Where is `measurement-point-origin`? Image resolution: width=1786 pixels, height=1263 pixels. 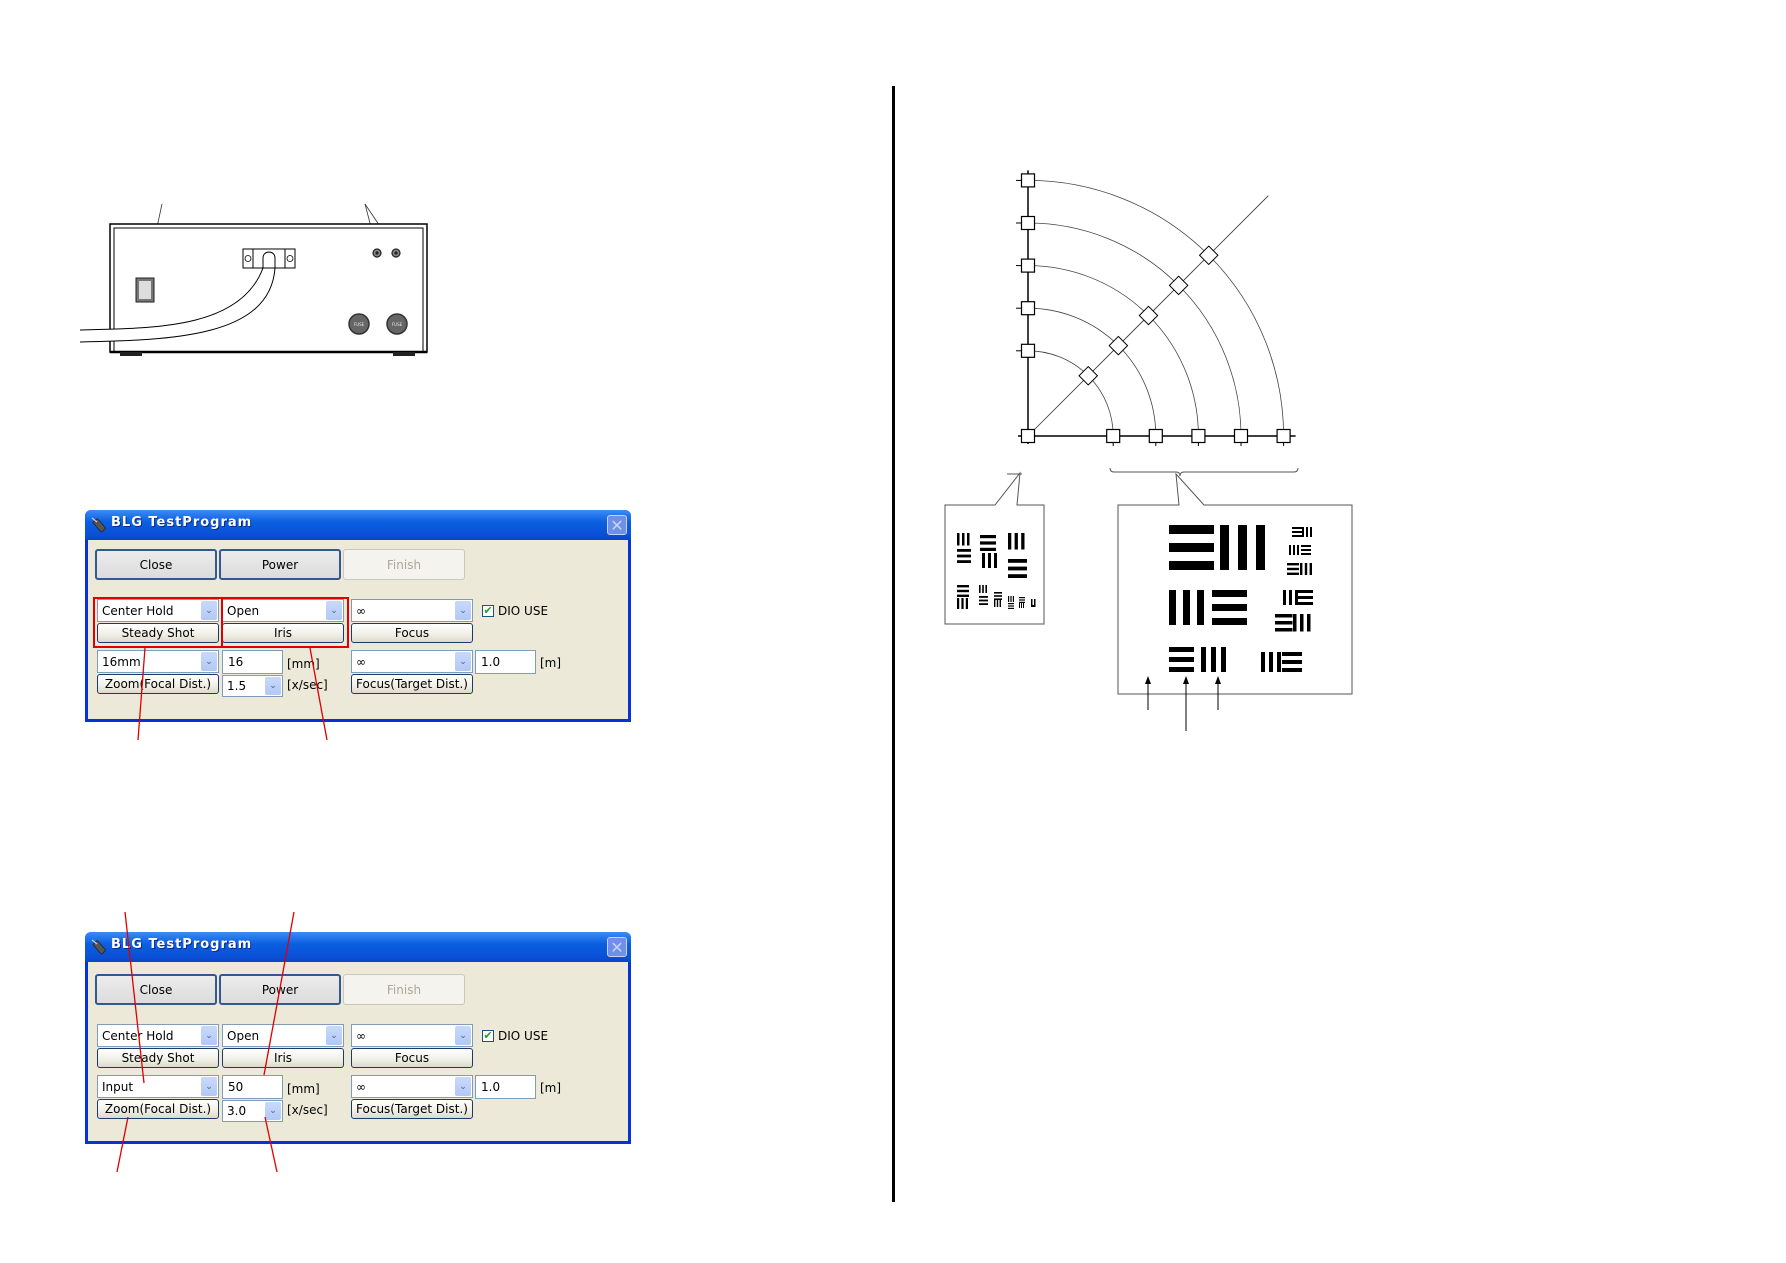 measurement-point-origin is located at coordinates (1028, 436).